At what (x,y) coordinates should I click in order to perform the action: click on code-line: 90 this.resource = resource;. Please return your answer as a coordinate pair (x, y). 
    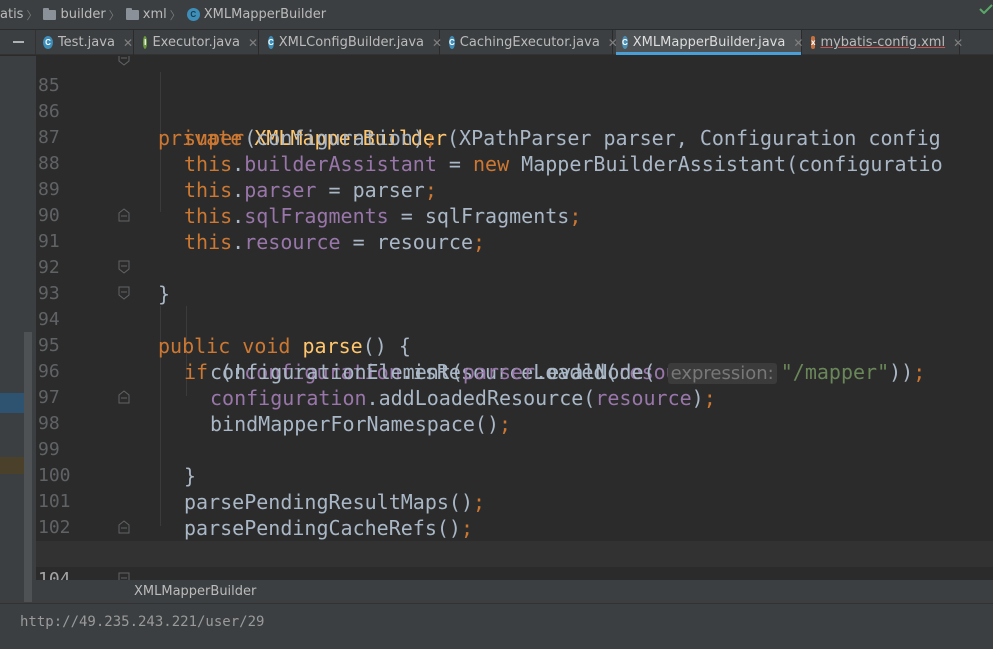
    Looking at the image, I should click on (514, 215).